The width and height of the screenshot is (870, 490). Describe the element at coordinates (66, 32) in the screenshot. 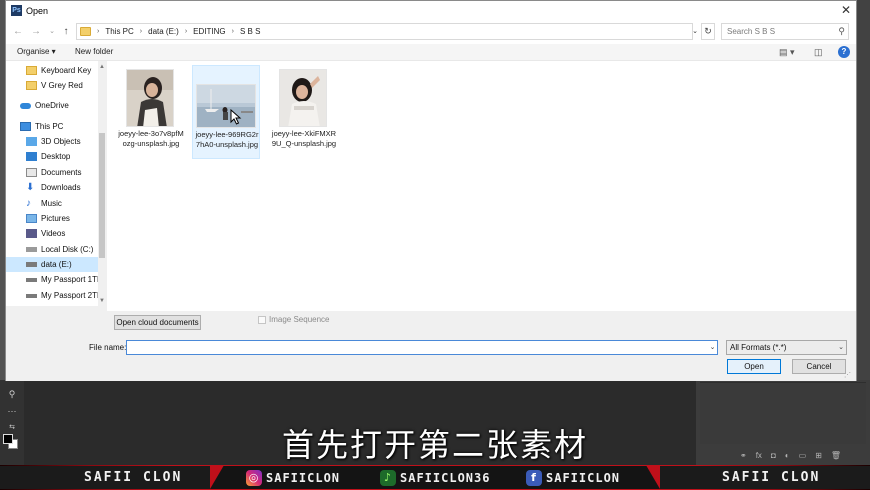

I see `up-arrow-icon: ↑` at that location.